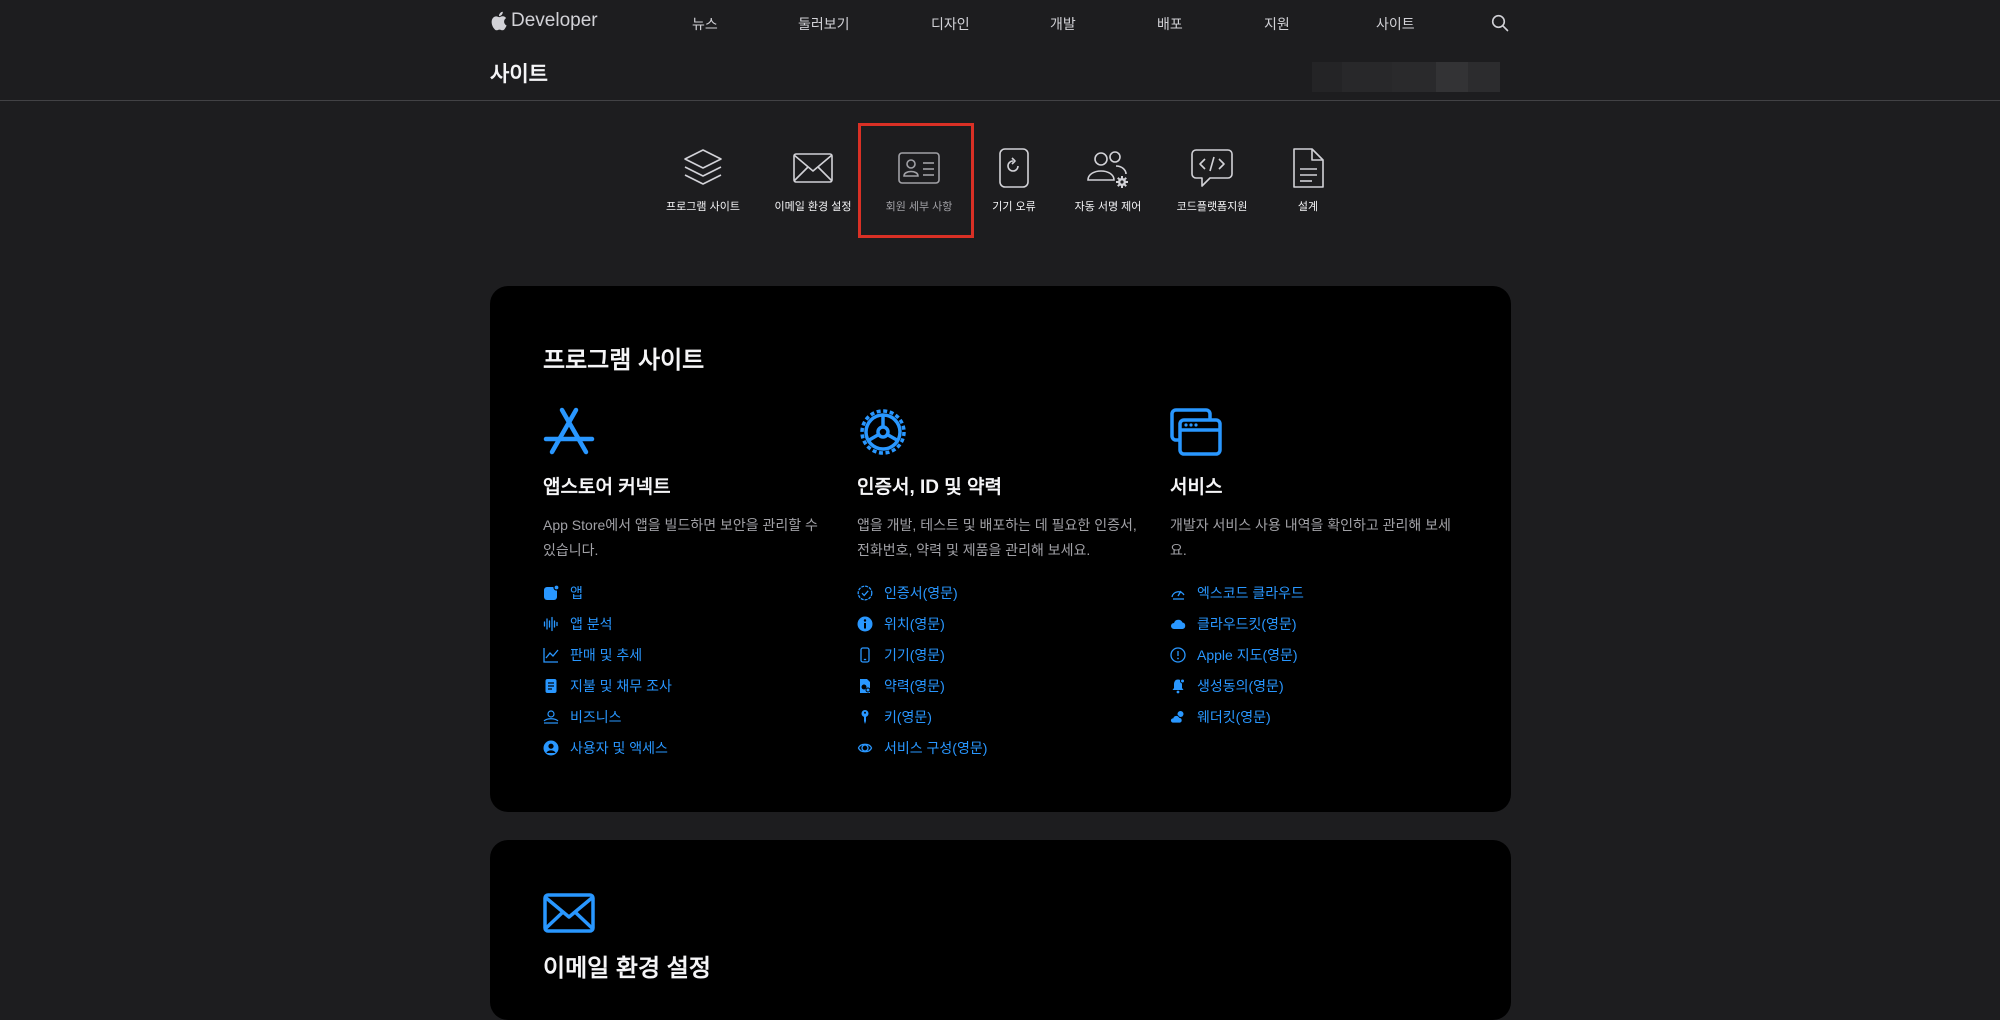  Describe the element at coordinates (1170, 24) in the screenshot. I see `nav-distribute: 배포` at that location.